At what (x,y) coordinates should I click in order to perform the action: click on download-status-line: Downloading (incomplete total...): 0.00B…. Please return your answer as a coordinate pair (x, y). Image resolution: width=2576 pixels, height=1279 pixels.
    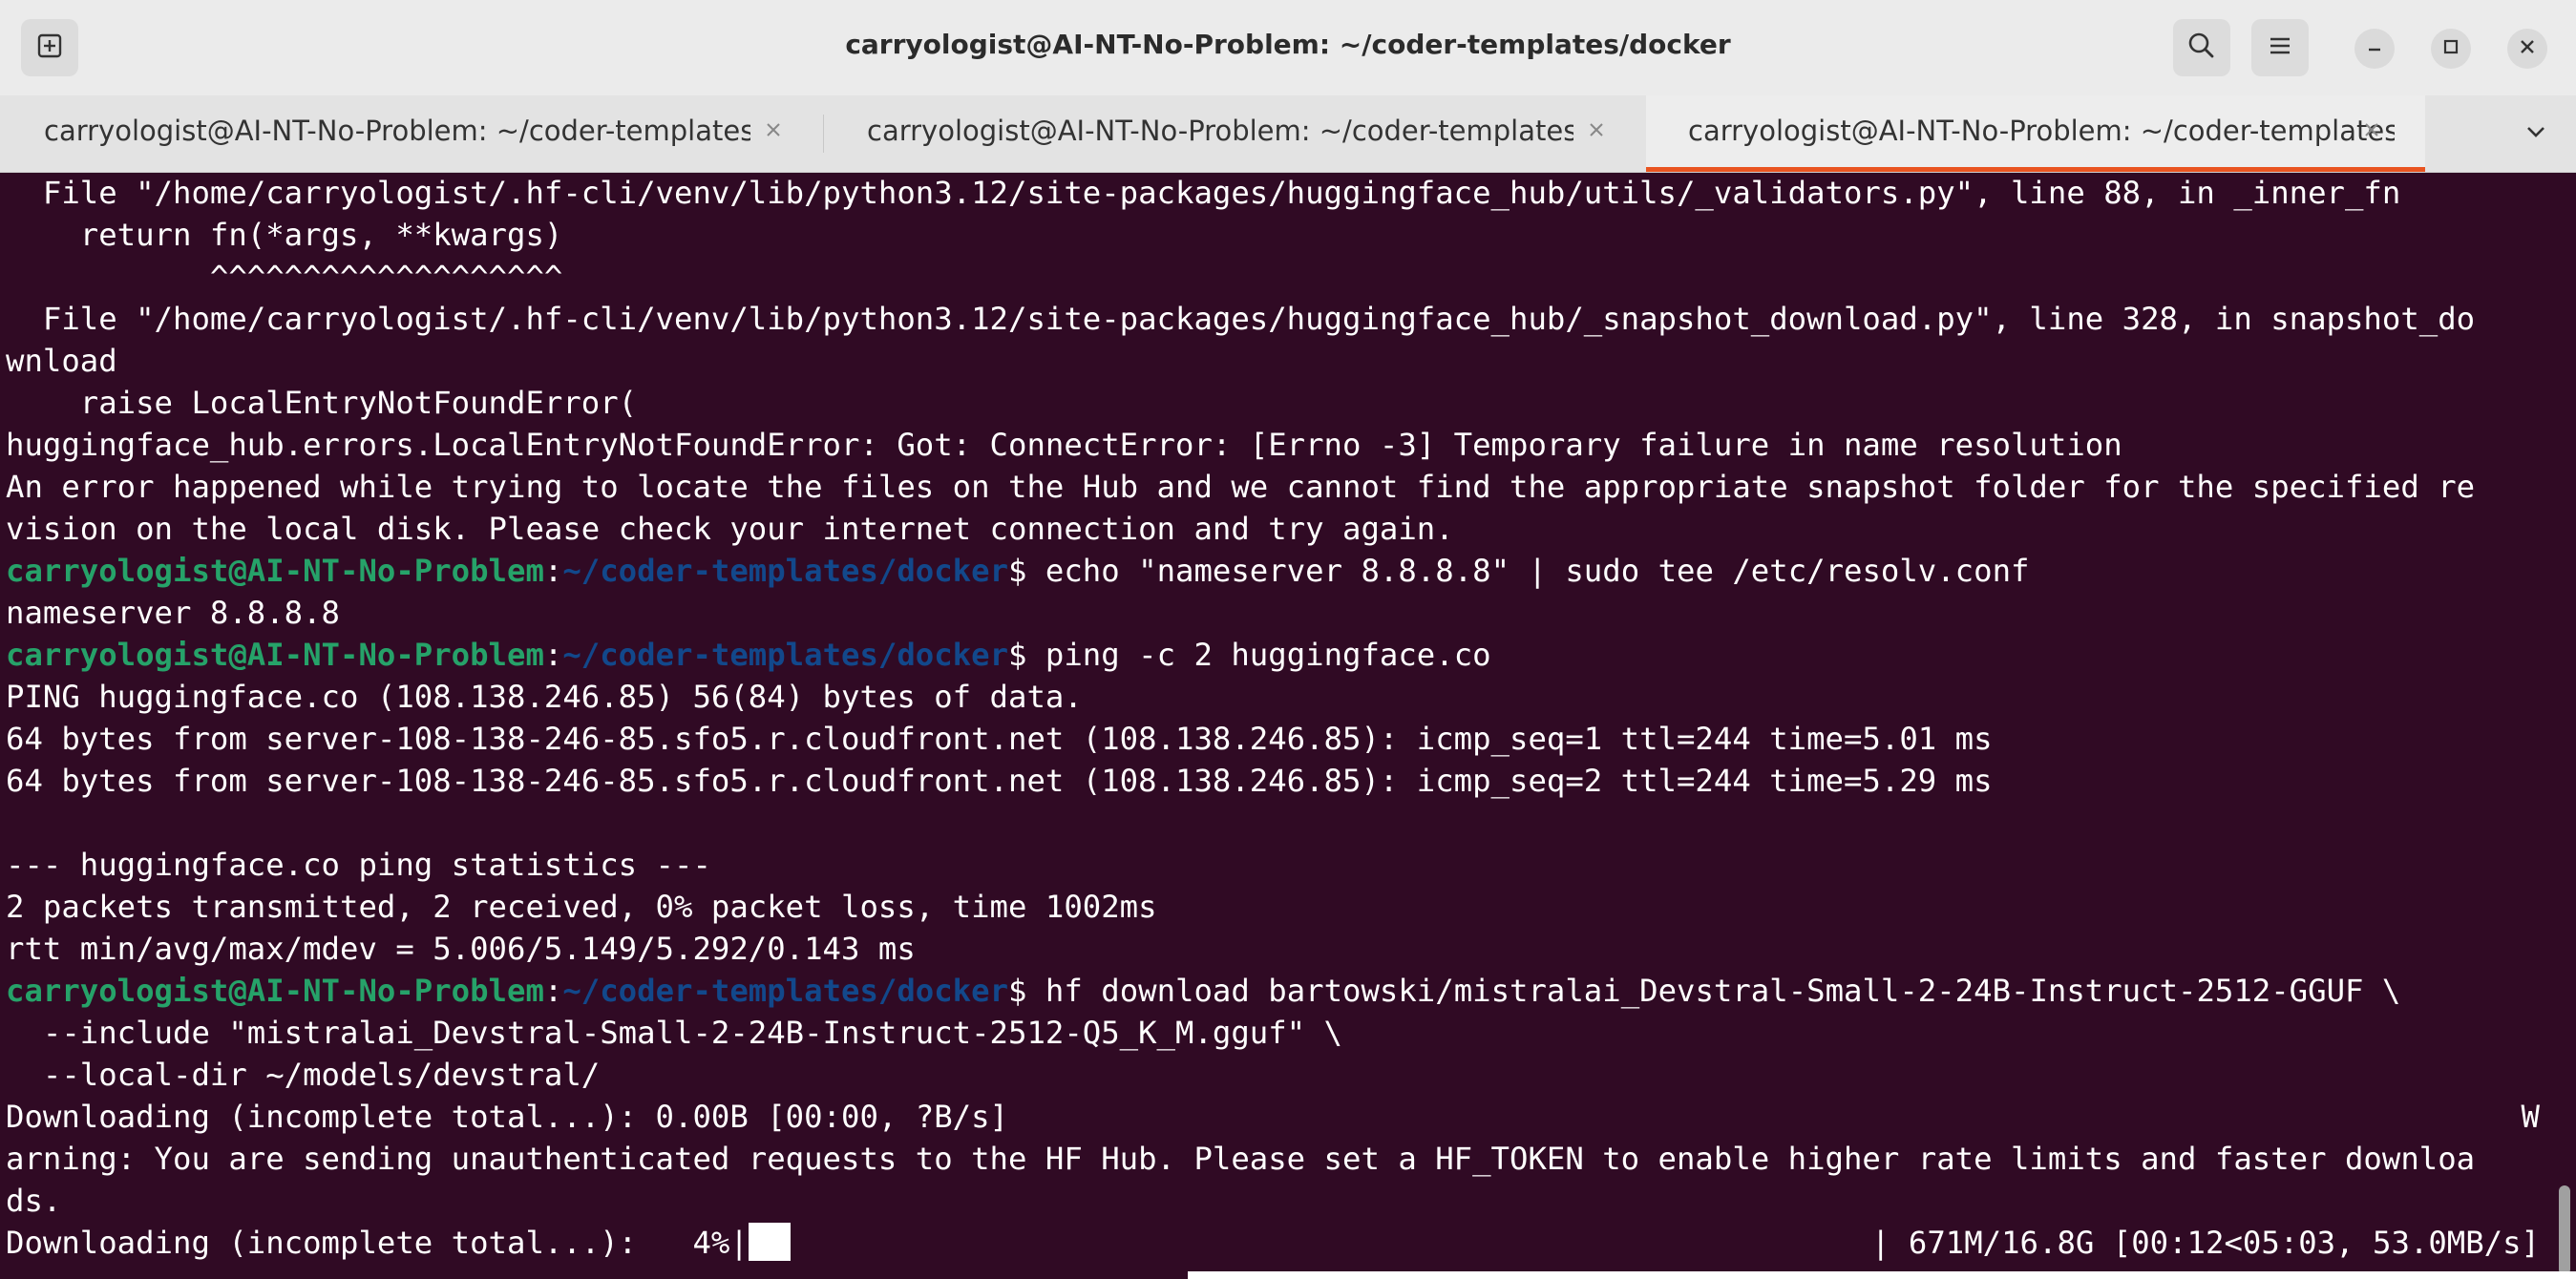
    Looking at the image, I should click on (1277, 1117).